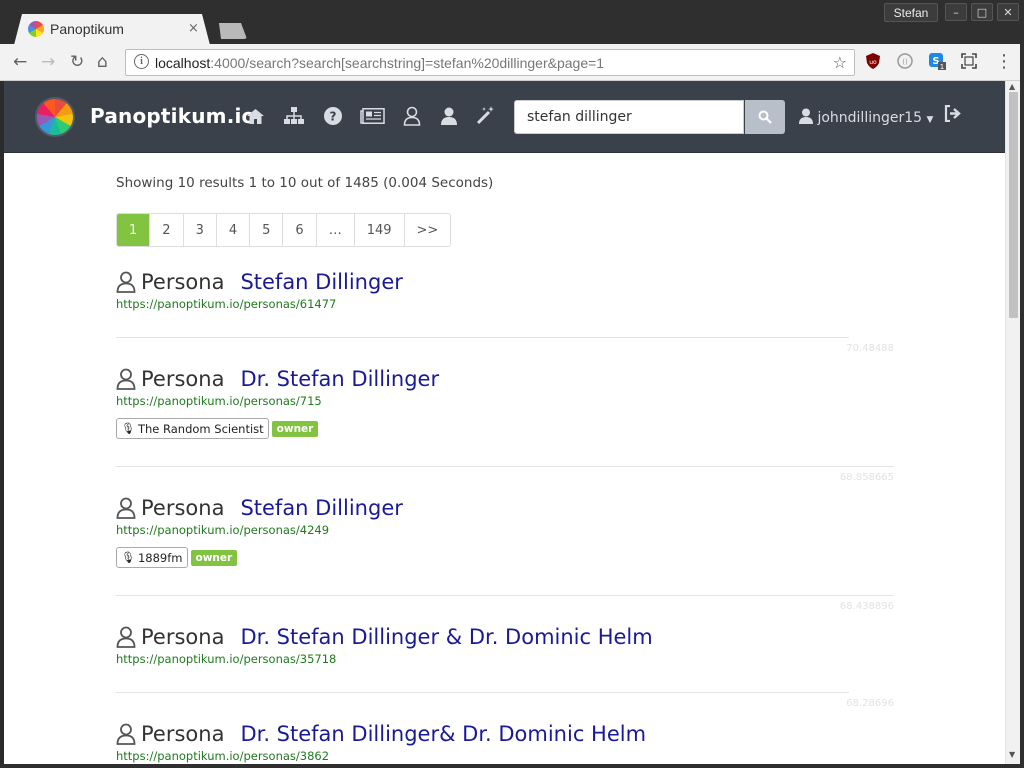  Describe the element at coordinates (449, 116) in the screenshot. I see `user-icon` at that location.